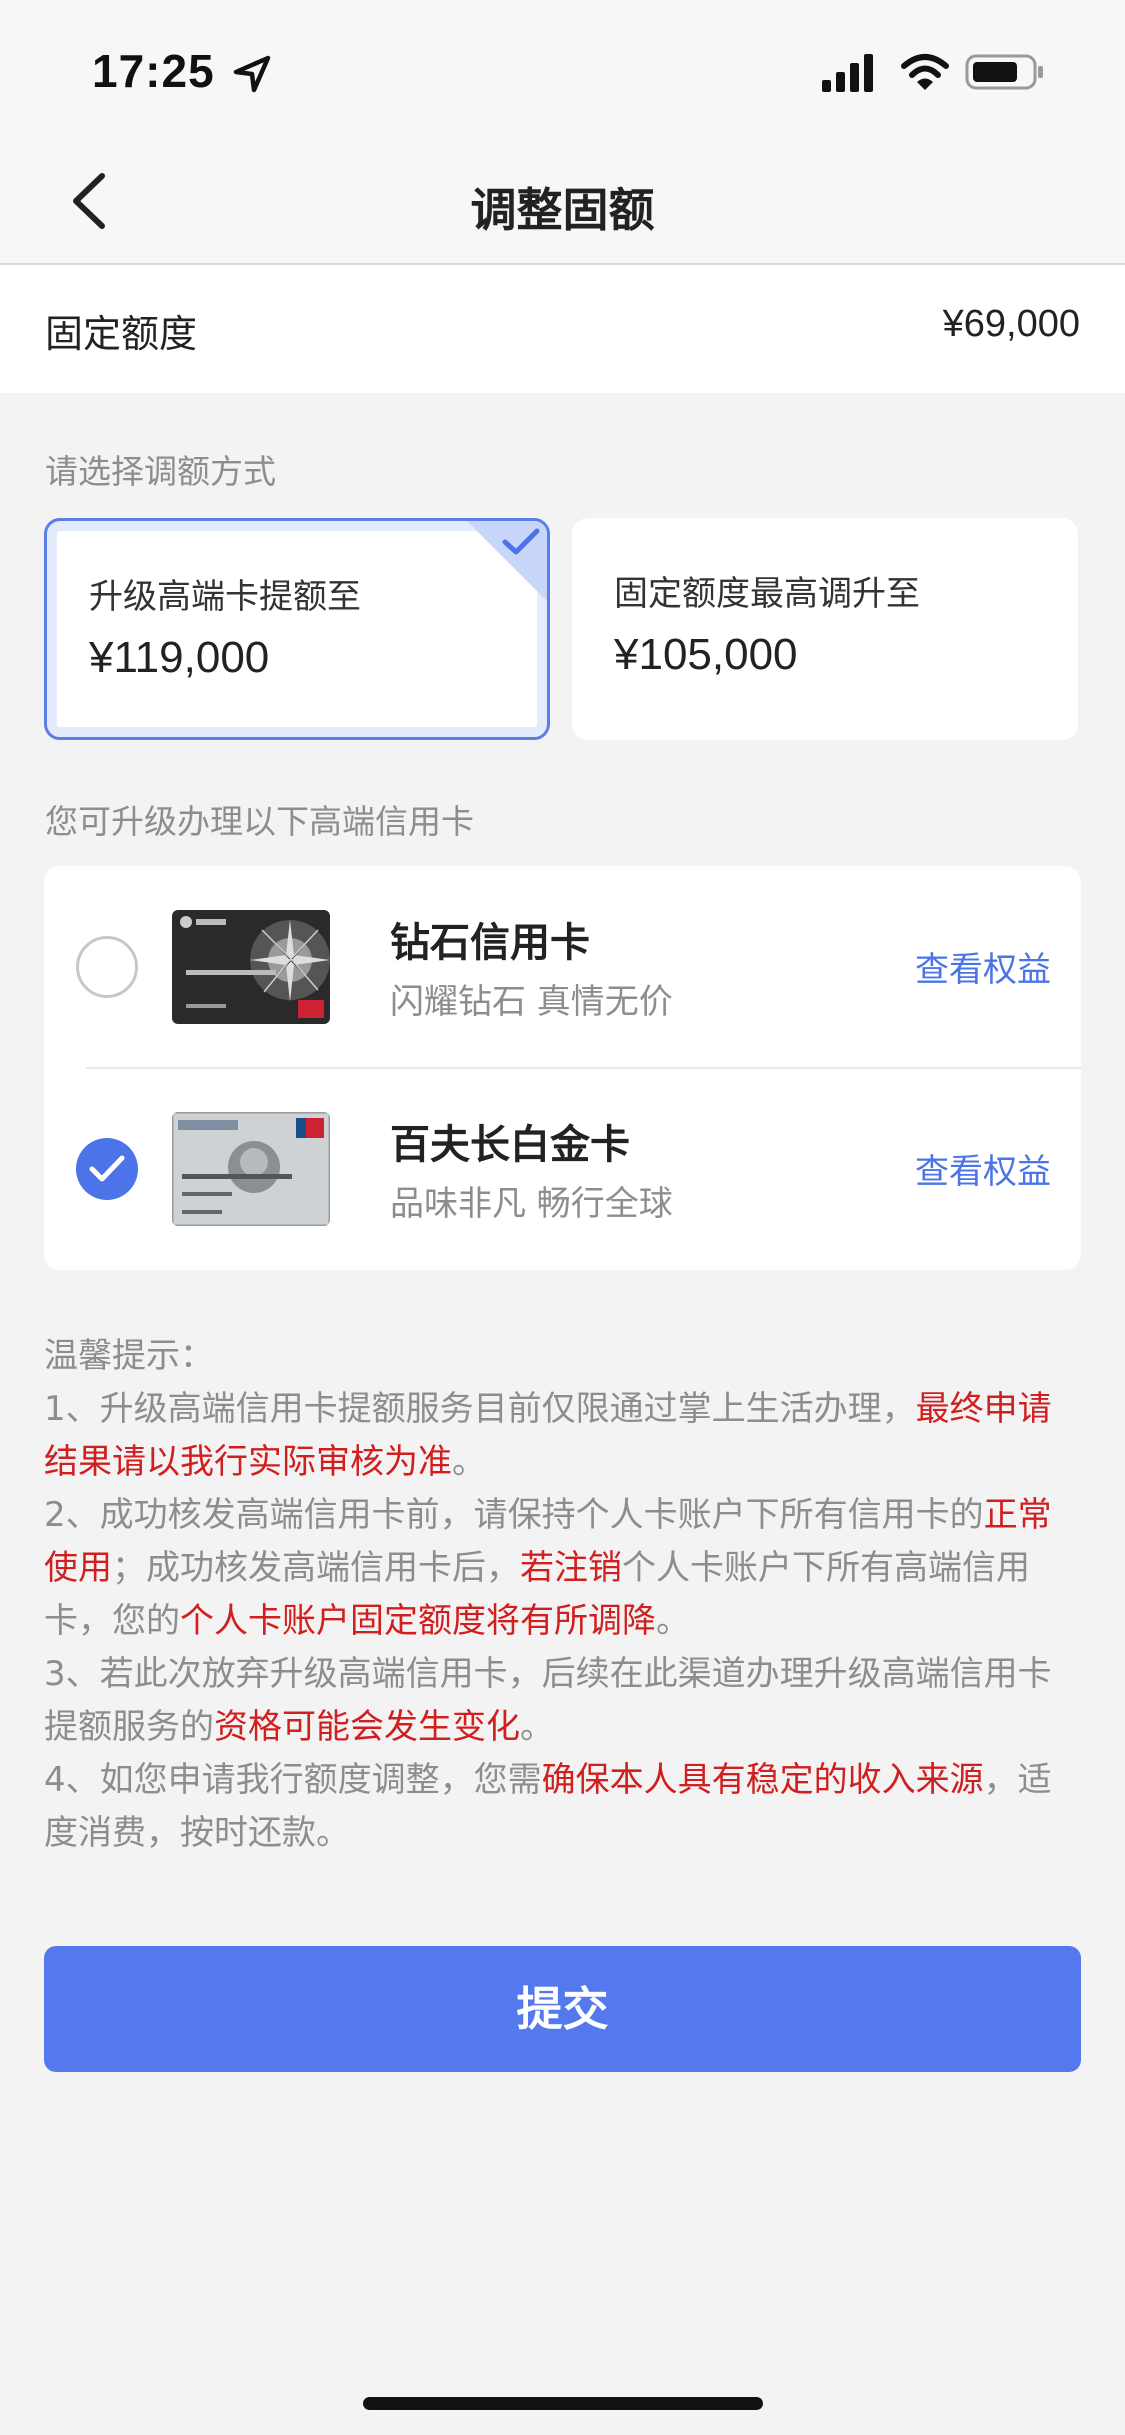 This screenshot has width=1125, height=2435. I want to click on option-amount: ¥105,000, so click(706, 654).